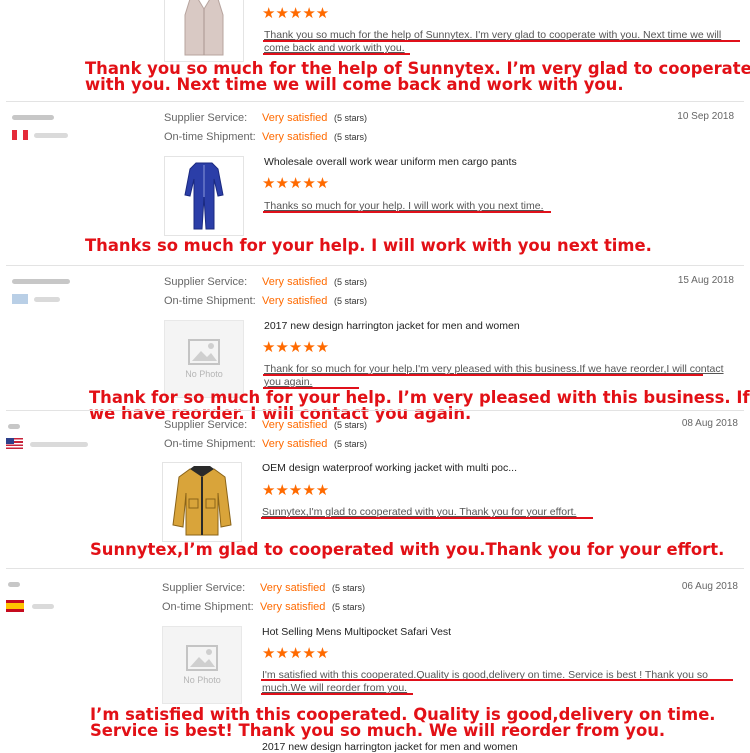 This screenshot has height=753, width=750. I want to click on product-title: Hot Selling Mens Multipocket Safari Vest, so click(356, 632).